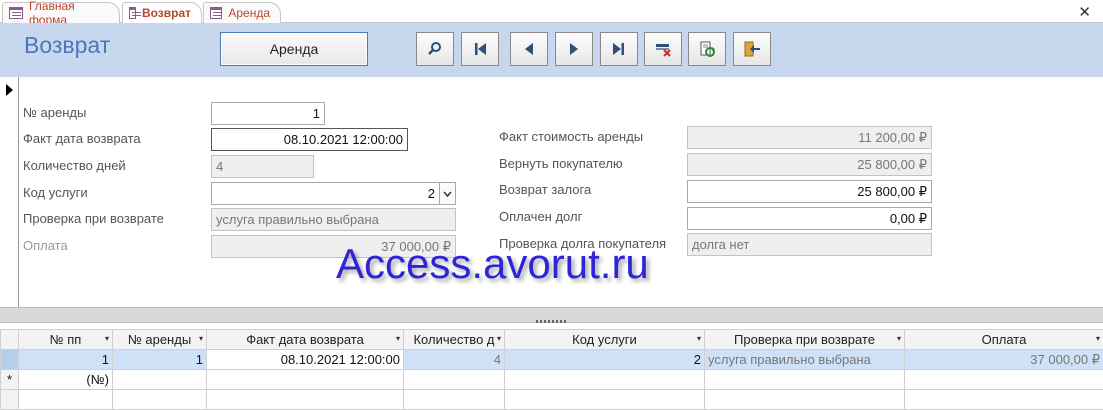  What do you see at coordinates (805, 340) in the screenshot?
I see `column-header: Проверка при возврате▾` at bounding box center [805, 340].